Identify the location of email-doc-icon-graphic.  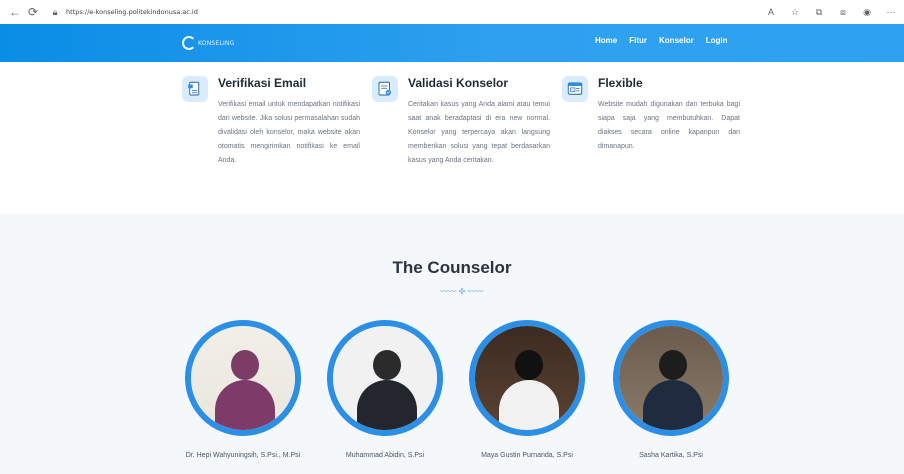
(194, 88).